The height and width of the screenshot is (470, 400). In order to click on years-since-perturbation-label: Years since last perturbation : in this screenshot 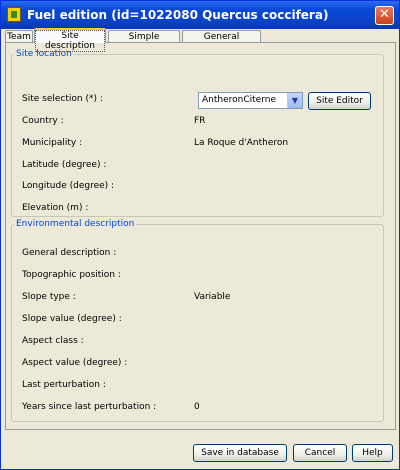, I will do `click(89, 407)`.